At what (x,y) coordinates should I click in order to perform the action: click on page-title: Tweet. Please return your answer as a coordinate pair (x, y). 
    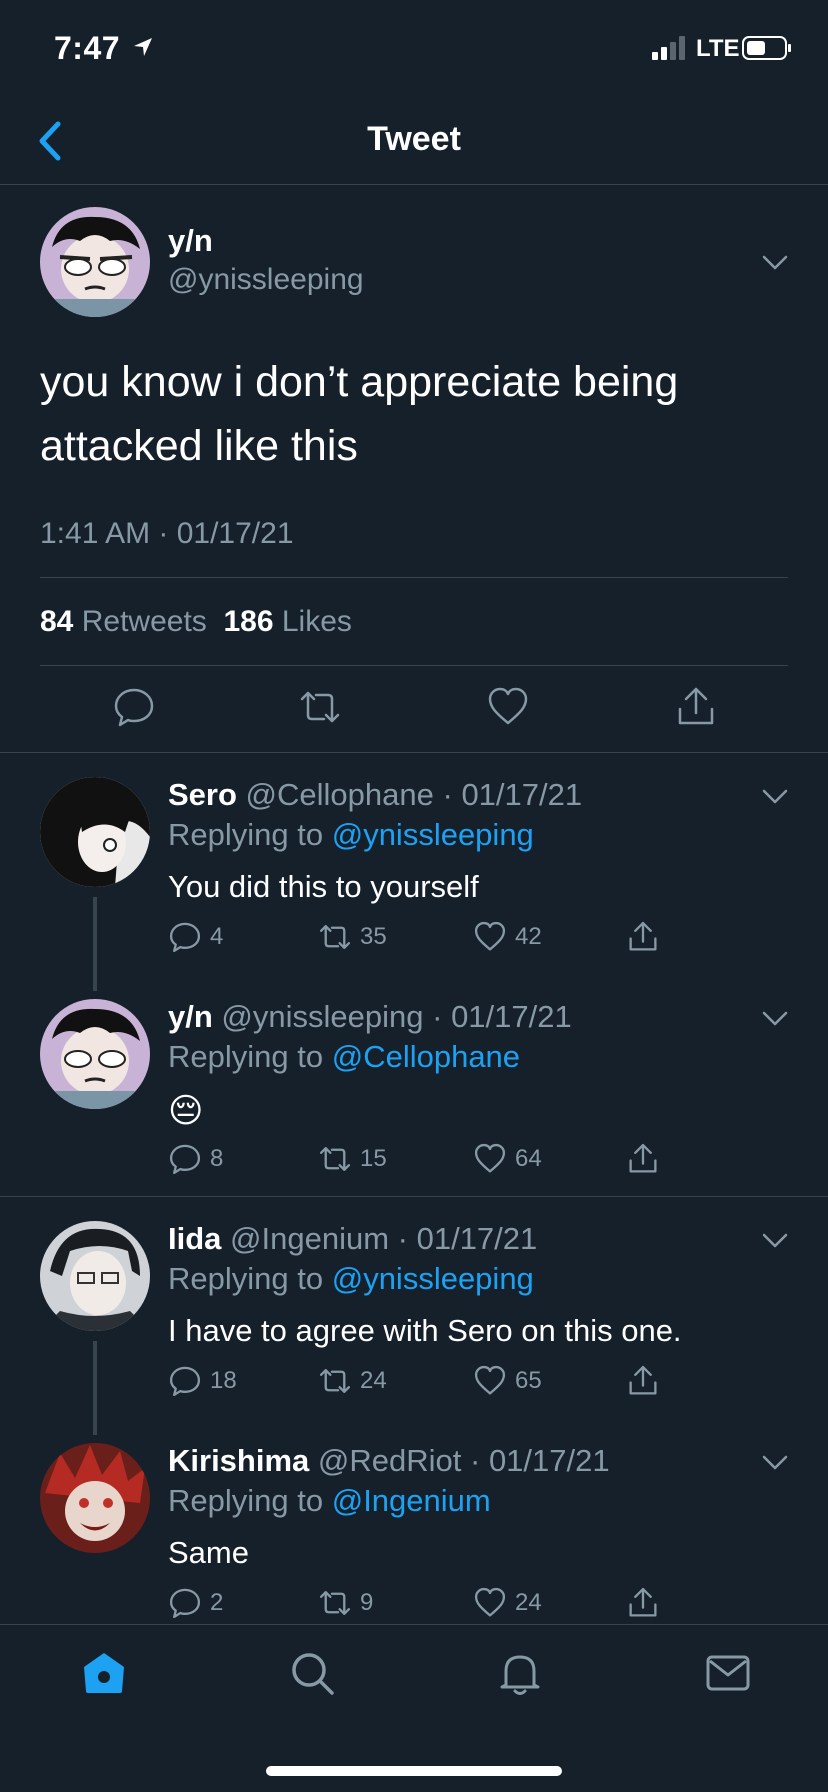
    Looking at the image, I should click on (414, 139).